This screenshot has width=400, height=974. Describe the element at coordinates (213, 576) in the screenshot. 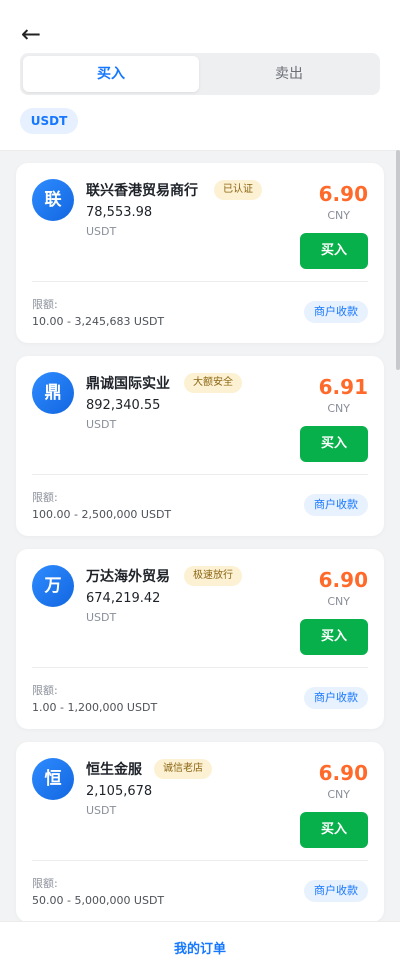

I see `merchant-badge: 极速放行` at that location.